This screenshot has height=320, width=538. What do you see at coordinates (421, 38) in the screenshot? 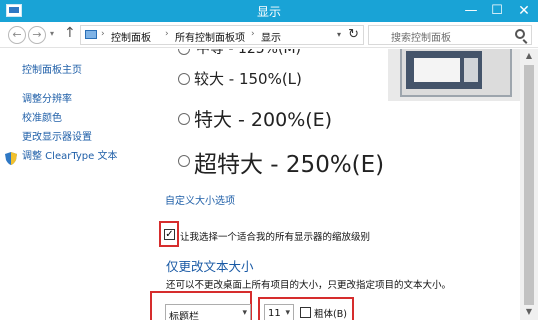
I see `search-placeholder: 搜索控制面板` at bounding box center [421, 38].